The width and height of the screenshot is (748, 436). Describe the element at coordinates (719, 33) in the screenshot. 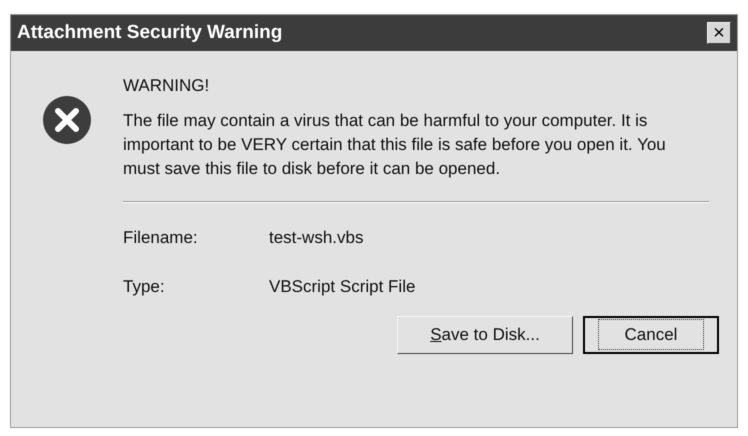

I see `close-button: ×` at that location.